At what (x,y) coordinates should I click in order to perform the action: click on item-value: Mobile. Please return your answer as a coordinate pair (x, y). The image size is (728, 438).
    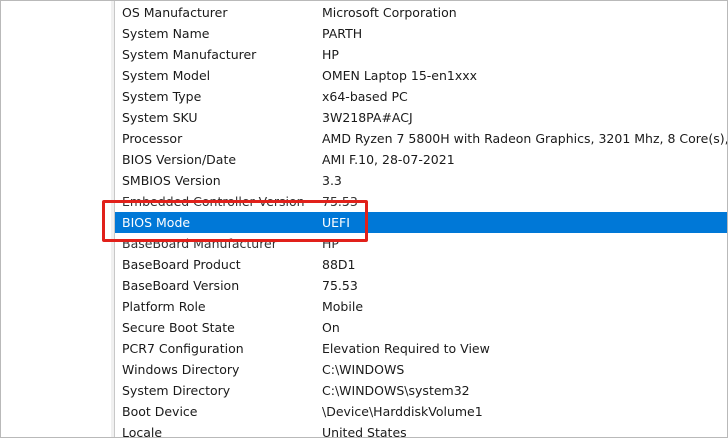
    Looking at the image, I should click on (343, 306).